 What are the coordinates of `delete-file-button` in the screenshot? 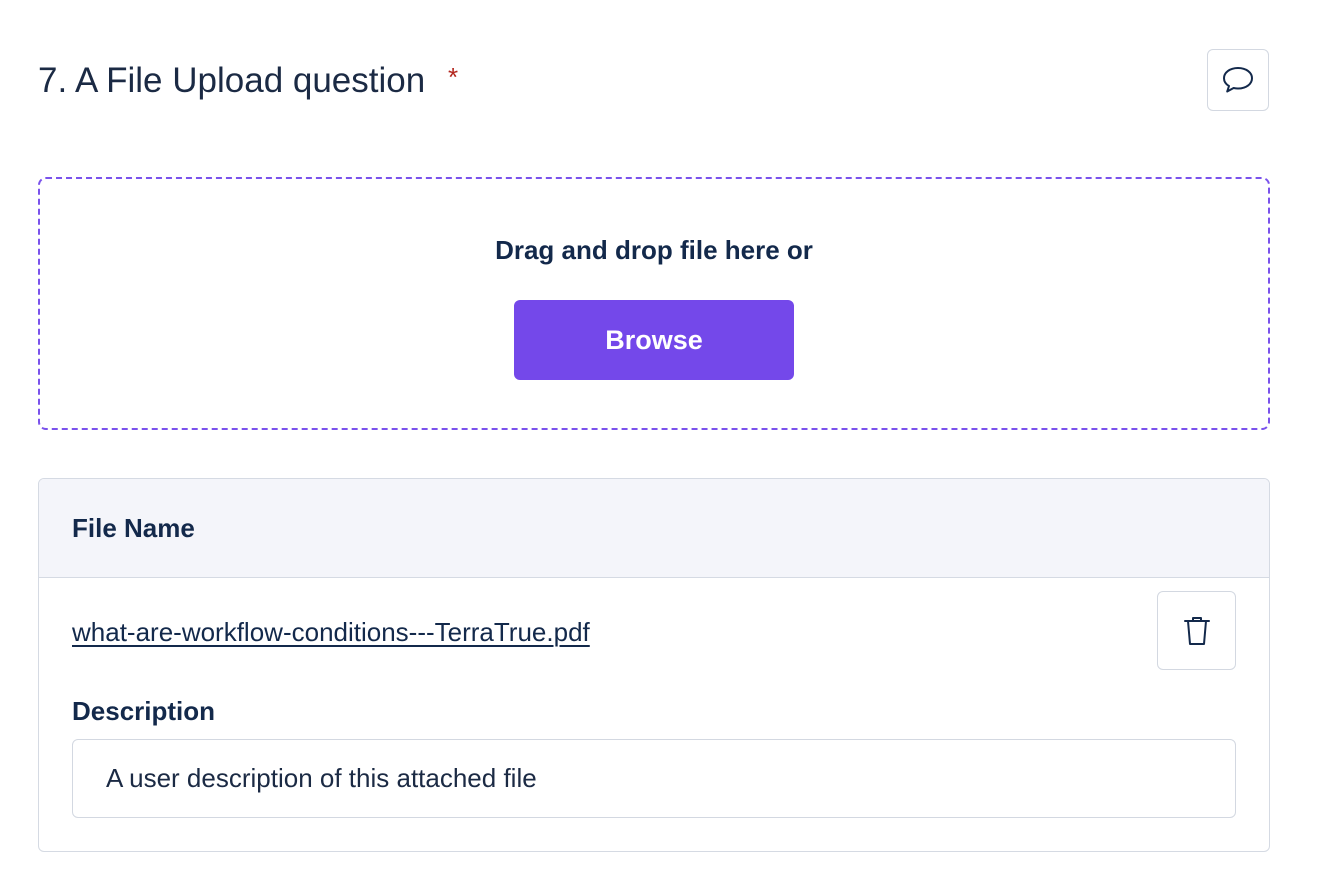 It's located at (1196, 630).